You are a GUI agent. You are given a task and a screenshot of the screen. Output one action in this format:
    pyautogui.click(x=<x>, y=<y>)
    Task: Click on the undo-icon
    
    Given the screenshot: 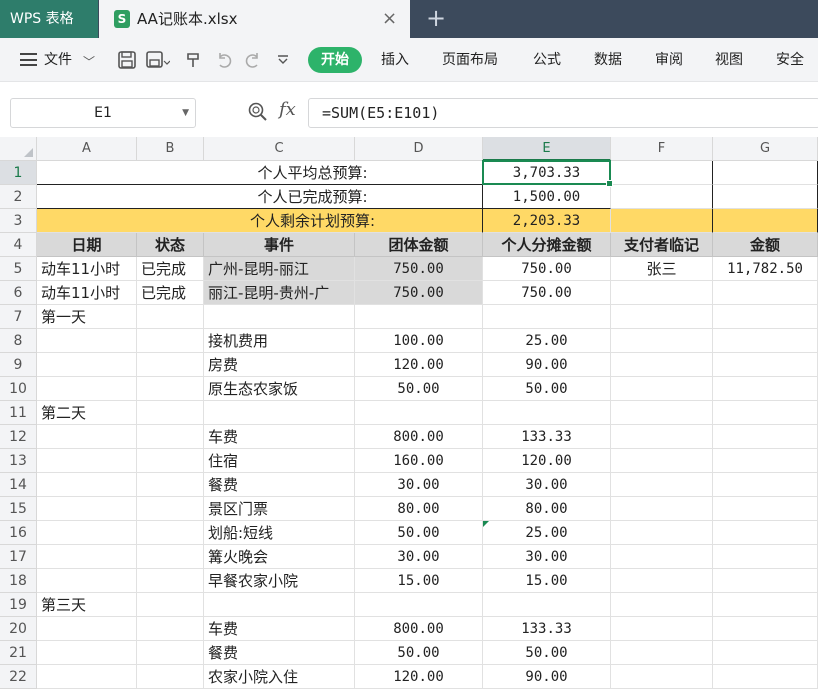 What is the action you would take?
    pyautogui.click(x=224, y=60)
    